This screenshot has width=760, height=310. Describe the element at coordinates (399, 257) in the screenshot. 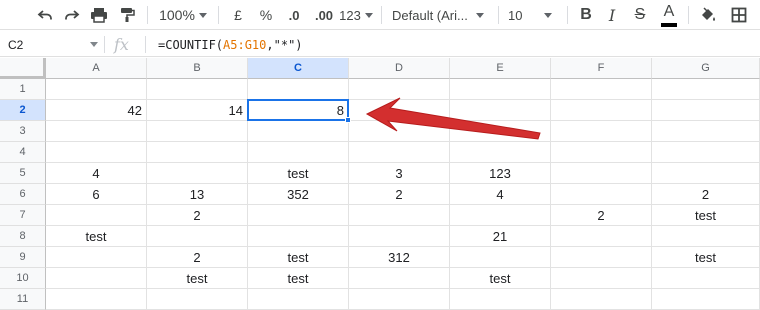

I see `cell-d9: 312` at that location.